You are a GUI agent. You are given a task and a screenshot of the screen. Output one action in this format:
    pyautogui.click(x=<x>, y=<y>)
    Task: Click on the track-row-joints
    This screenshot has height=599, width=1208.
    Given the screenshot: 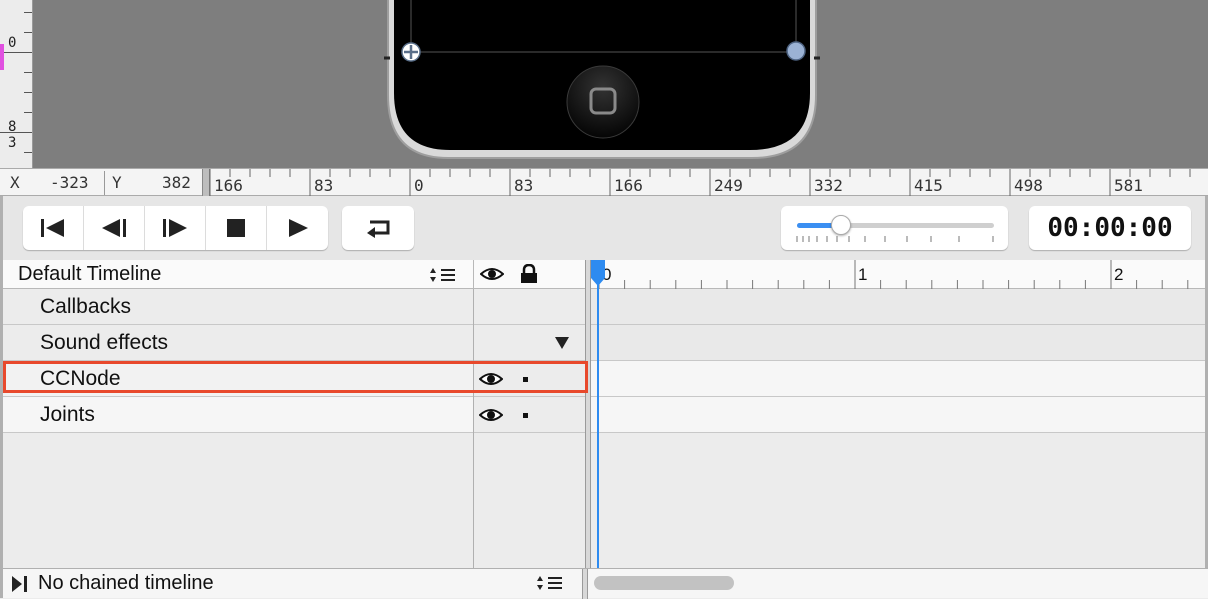 What is the action you would take?
    pyautogui.click(x=898, y=415)
    